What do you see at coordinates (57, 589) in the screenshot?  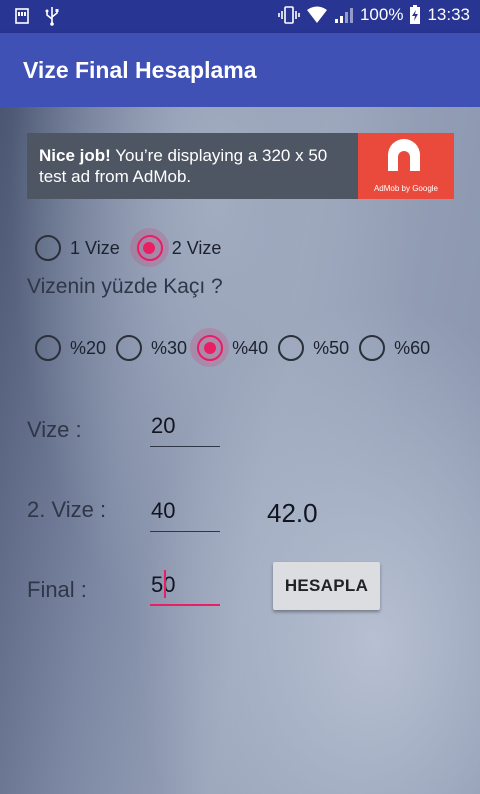 I see `final-label: Final :` at bounding box center [57, 589].